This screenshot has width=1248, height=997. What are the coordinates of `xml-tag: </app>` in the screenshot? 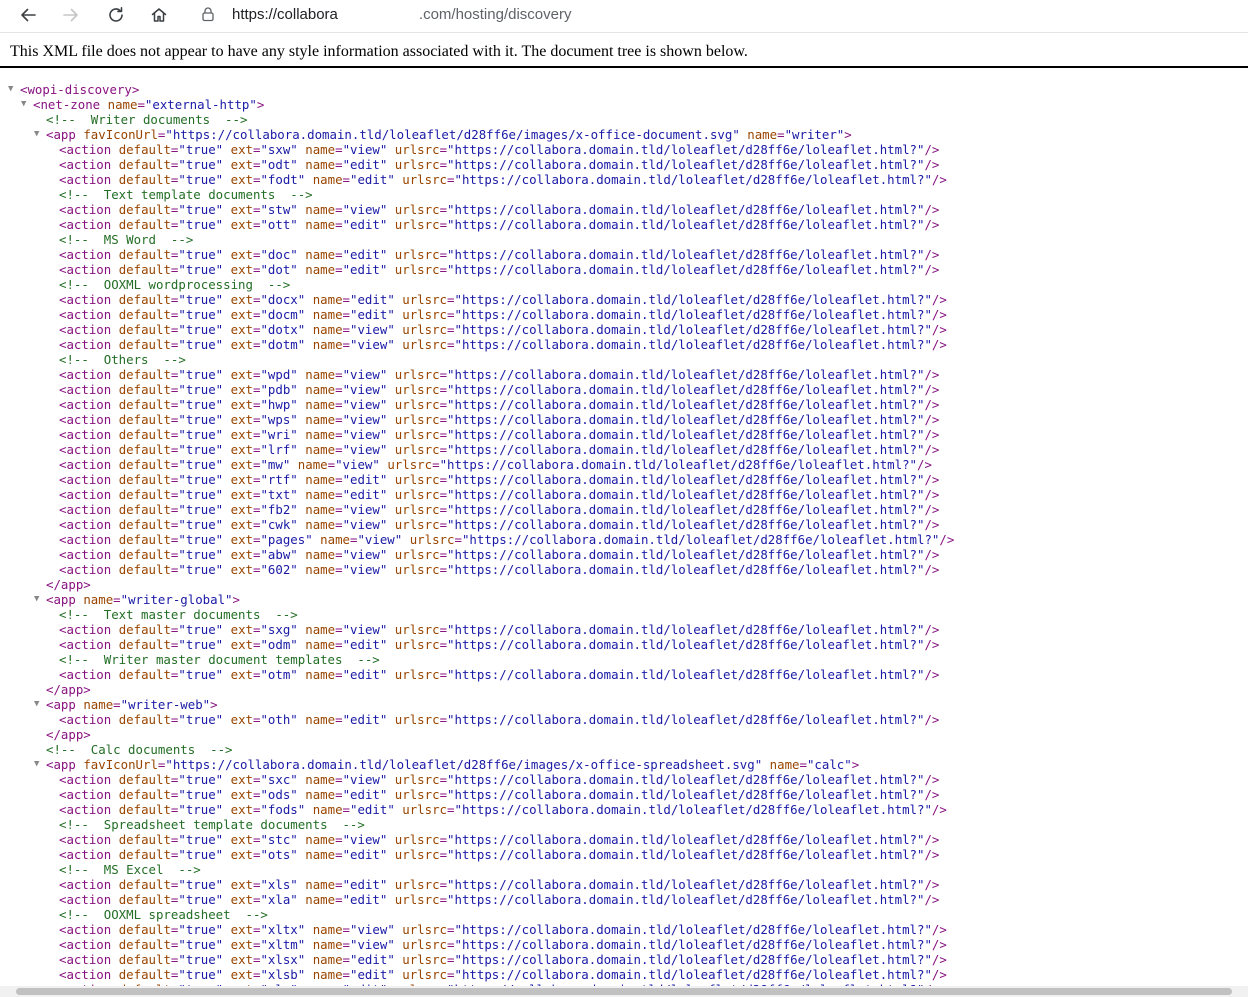 It's located at (68, 584).